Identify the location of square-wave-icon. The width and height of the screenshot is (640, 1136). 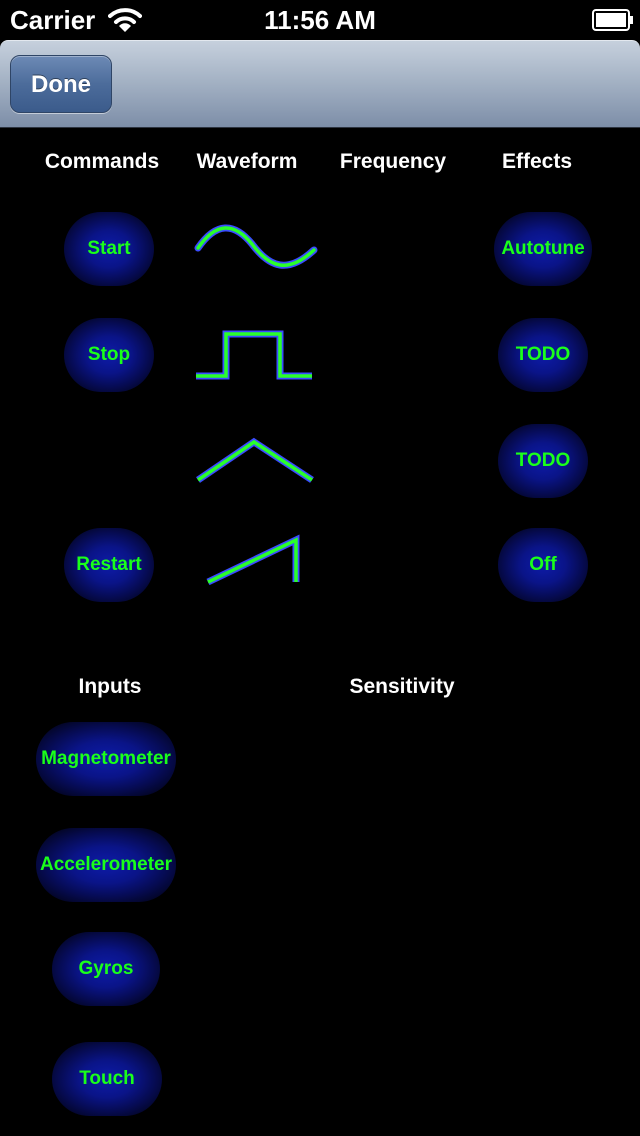
(256, 356).